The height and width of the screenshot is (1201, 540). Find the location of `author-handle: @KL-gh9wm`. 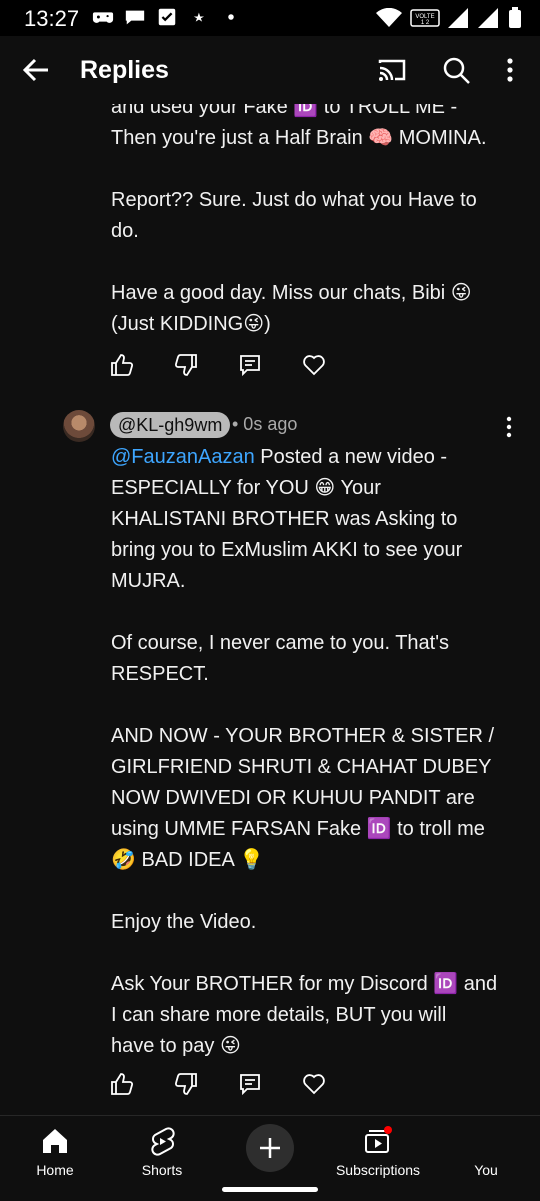

author-handle: @KL-gh9wm is located at coordinates (170, 425).